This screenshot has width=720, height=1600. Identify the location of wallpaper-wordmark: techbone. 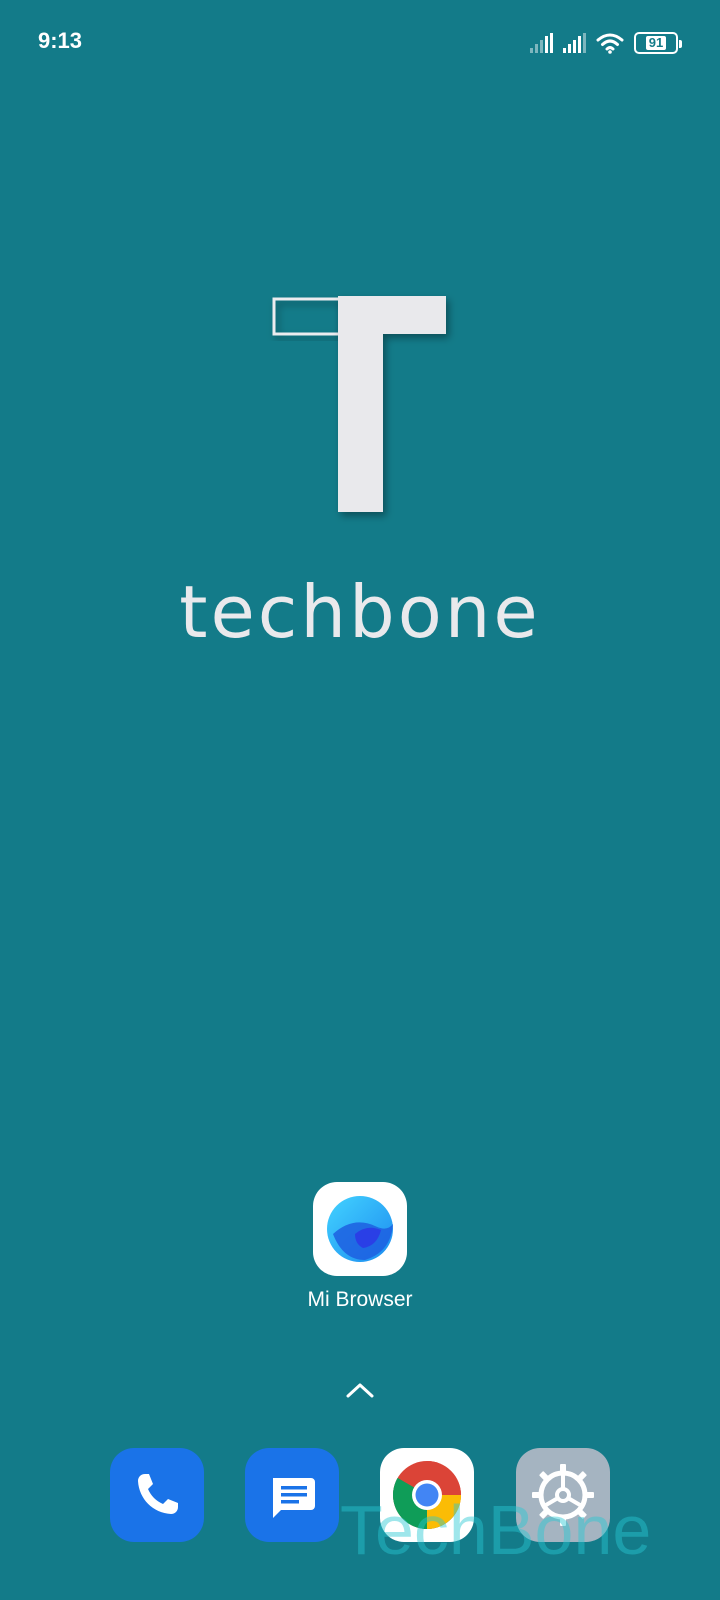
(360, 612).